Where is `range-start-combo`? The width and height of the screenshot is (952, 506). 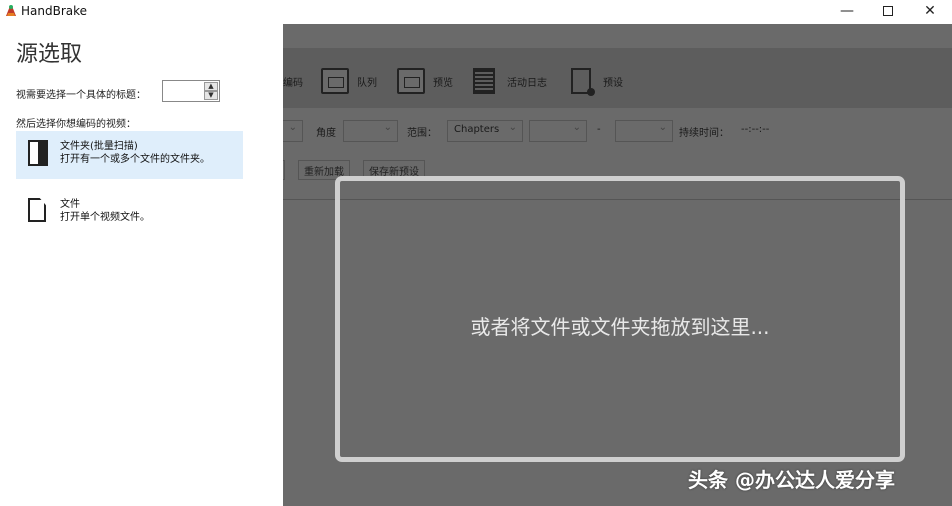
range-start-combo is located at coordinates (558, 131).